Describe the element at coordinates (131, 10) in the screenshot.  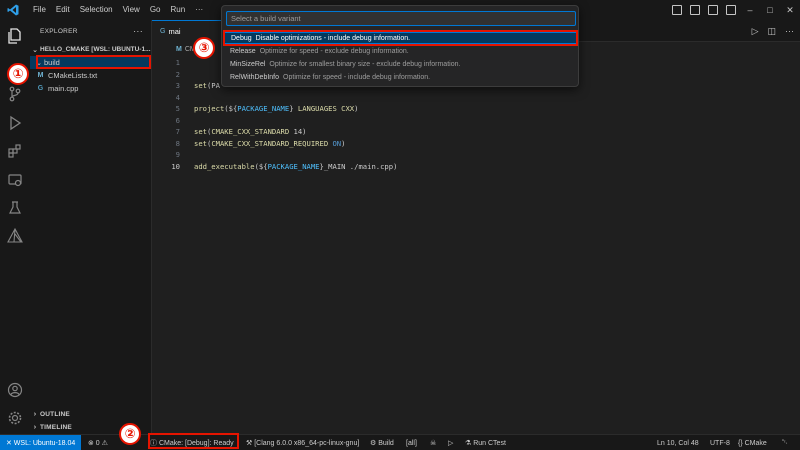
I see `menu-view: View` at that location.